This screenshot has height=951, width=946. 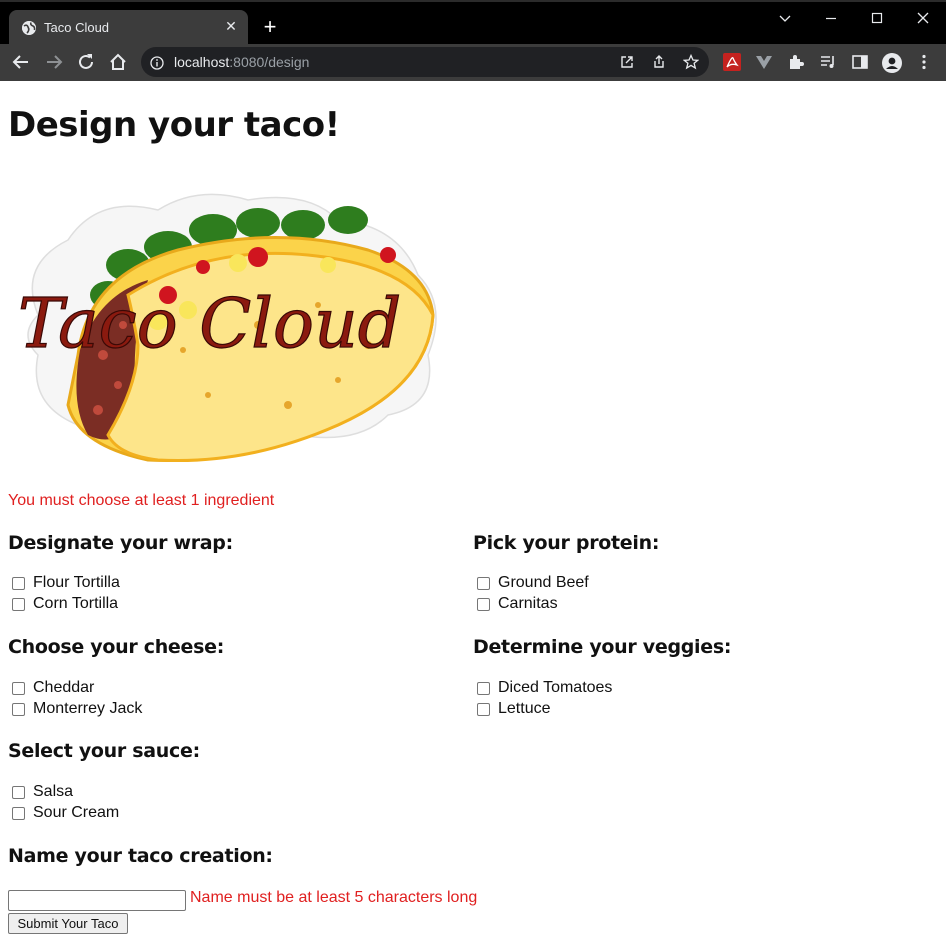 I want to click on ingredient-option: Salsa, so click(x=42, y=792).